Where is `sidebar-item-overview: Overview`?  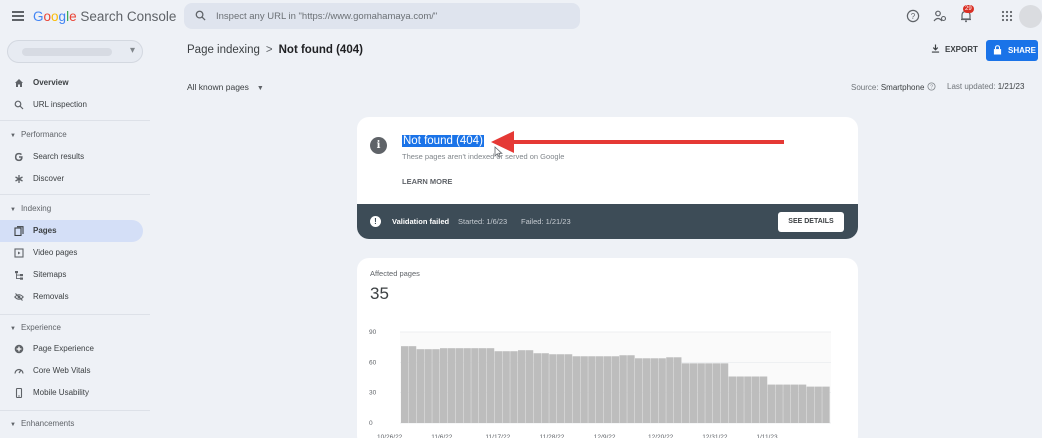 sidebar-item-overview: Overview is located at coordinates (71, 83).